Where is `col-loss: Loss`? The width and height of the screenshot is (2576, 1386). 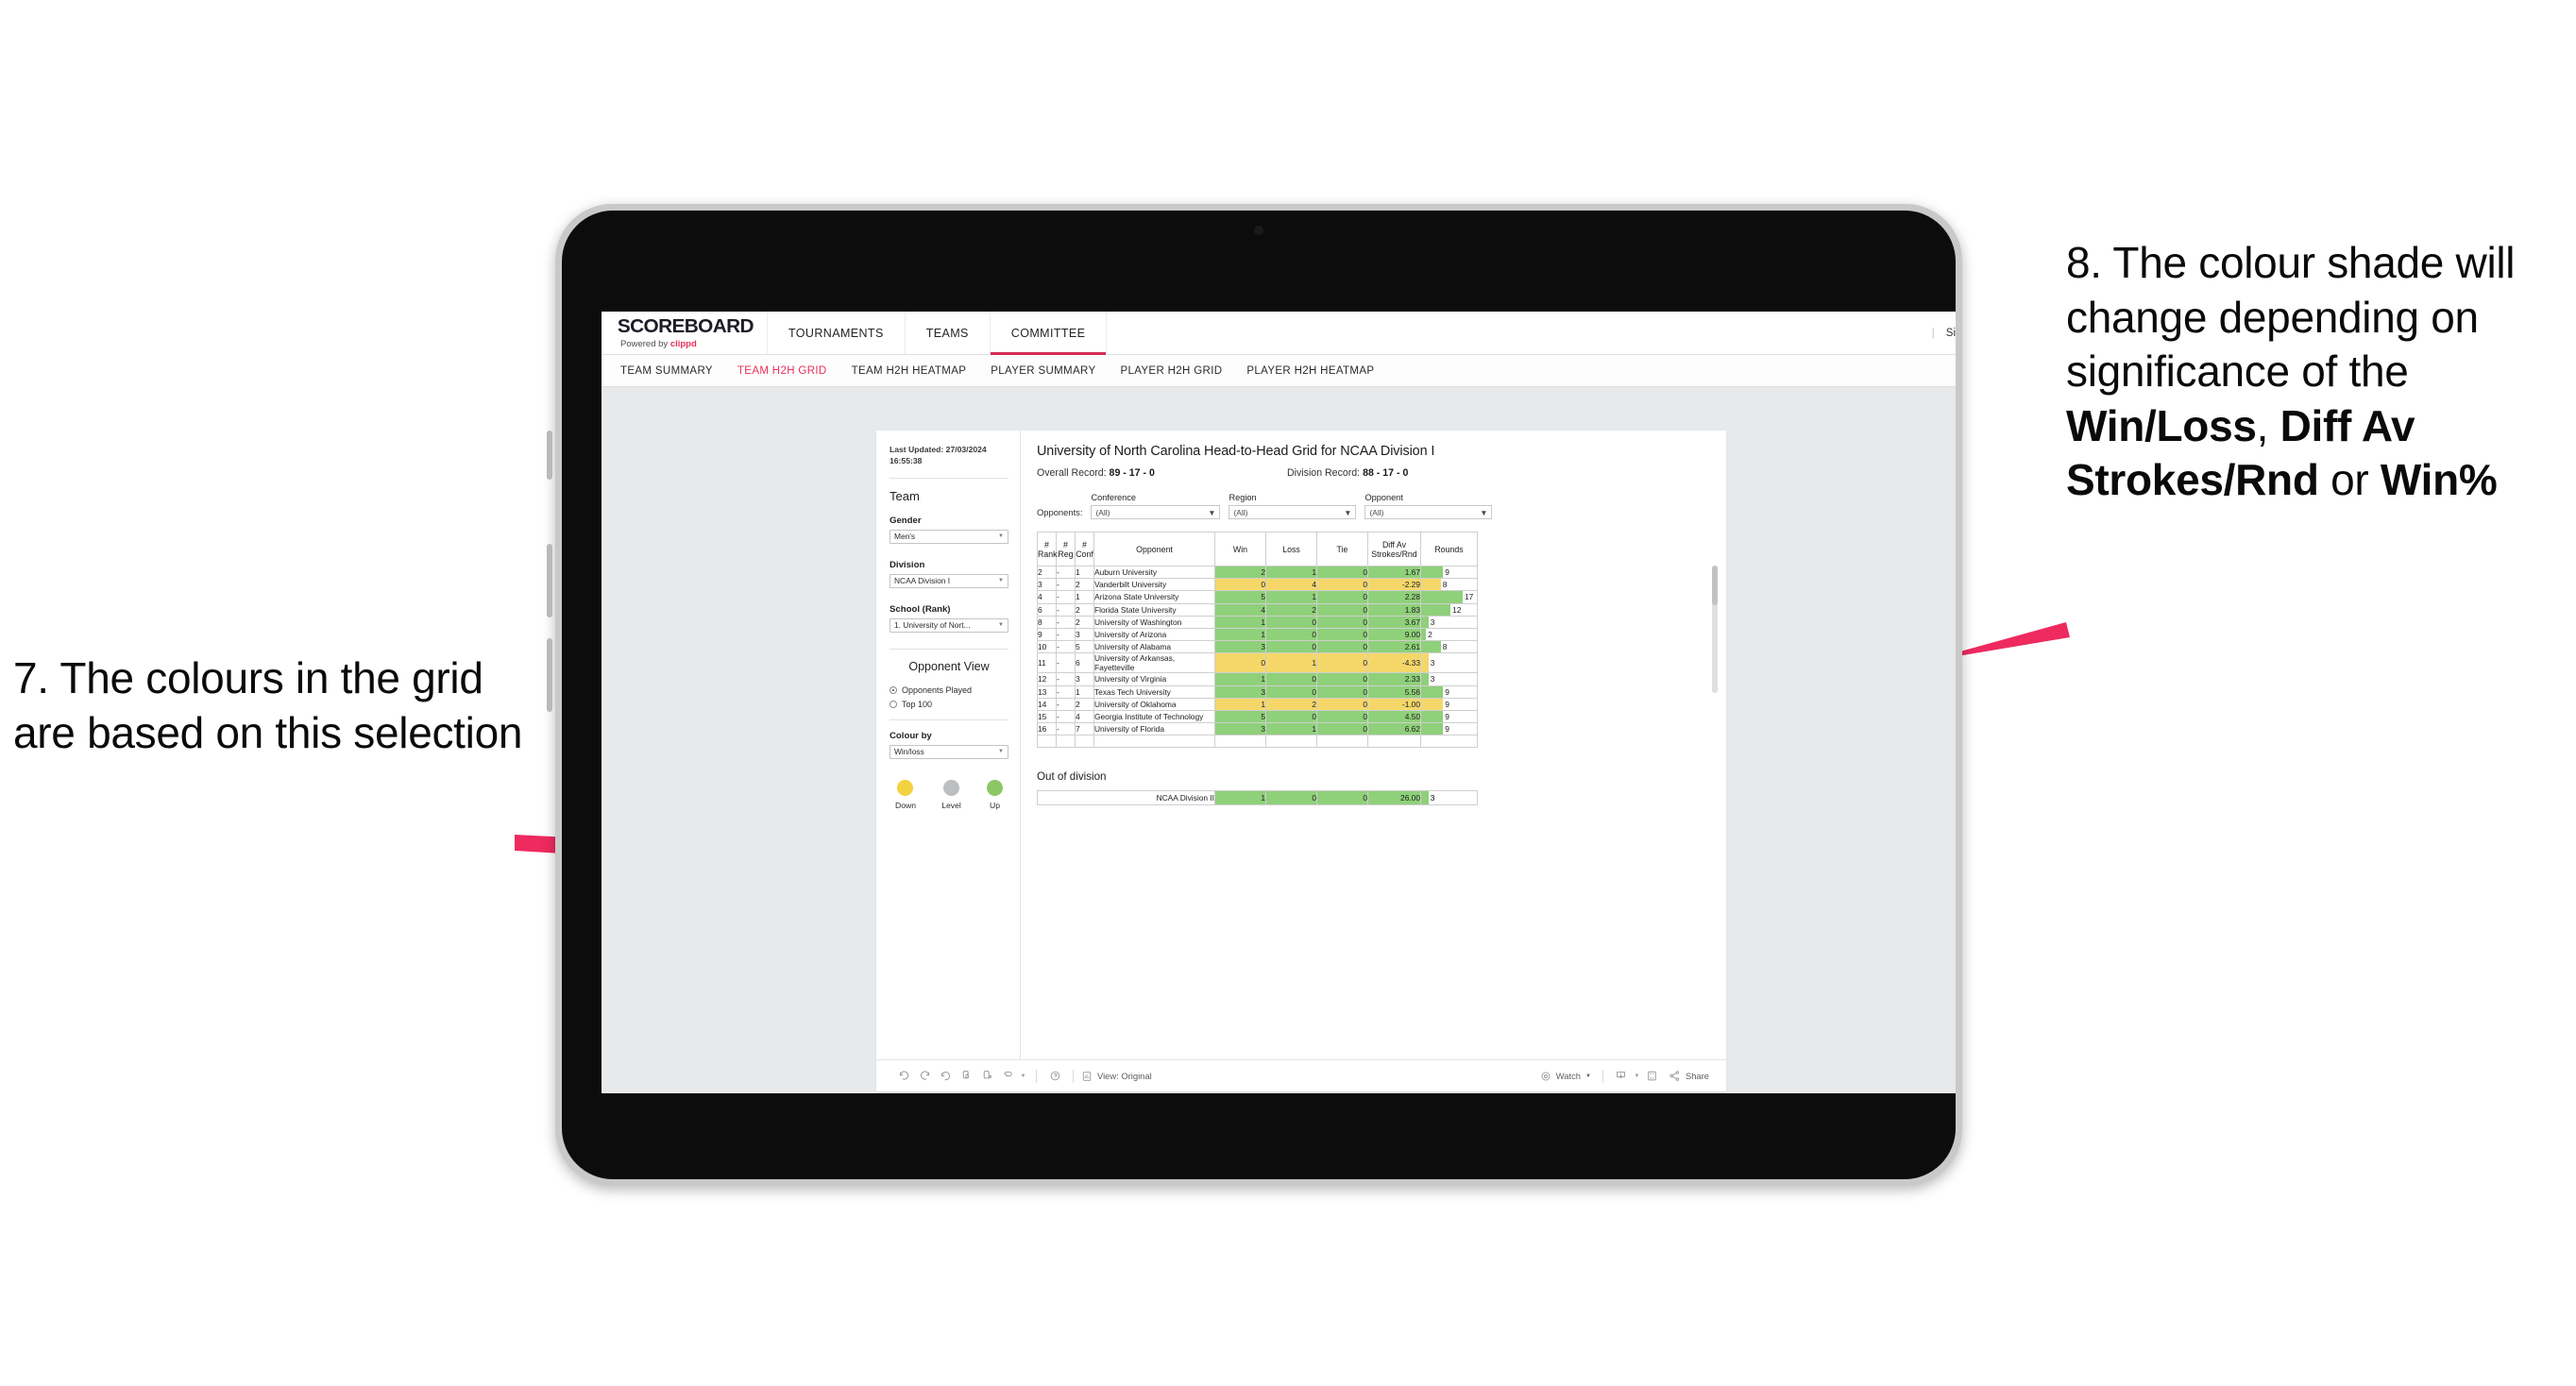
col-loss: Loss is located at coordinates (1291, 549).